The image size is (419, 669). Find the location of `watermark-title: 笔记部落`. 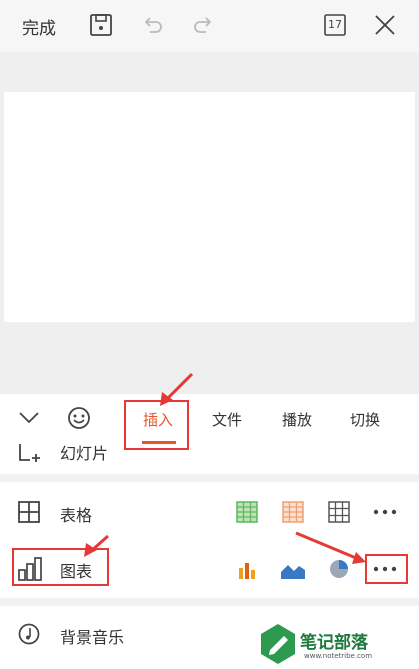

watermark-title: 笔记部落 is located at coordinates (334, 643).